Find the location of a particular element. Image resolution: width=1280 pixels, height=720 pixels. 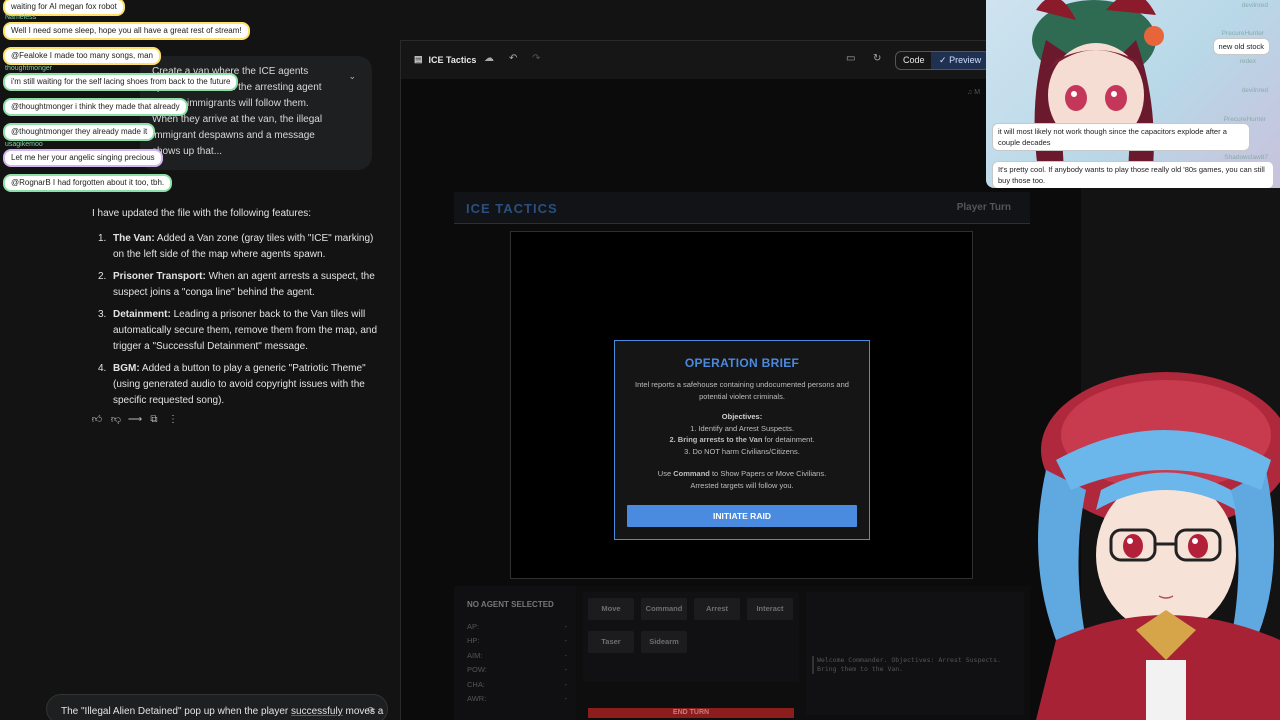

taser-button: Taser is located at coordinates (611, 642).